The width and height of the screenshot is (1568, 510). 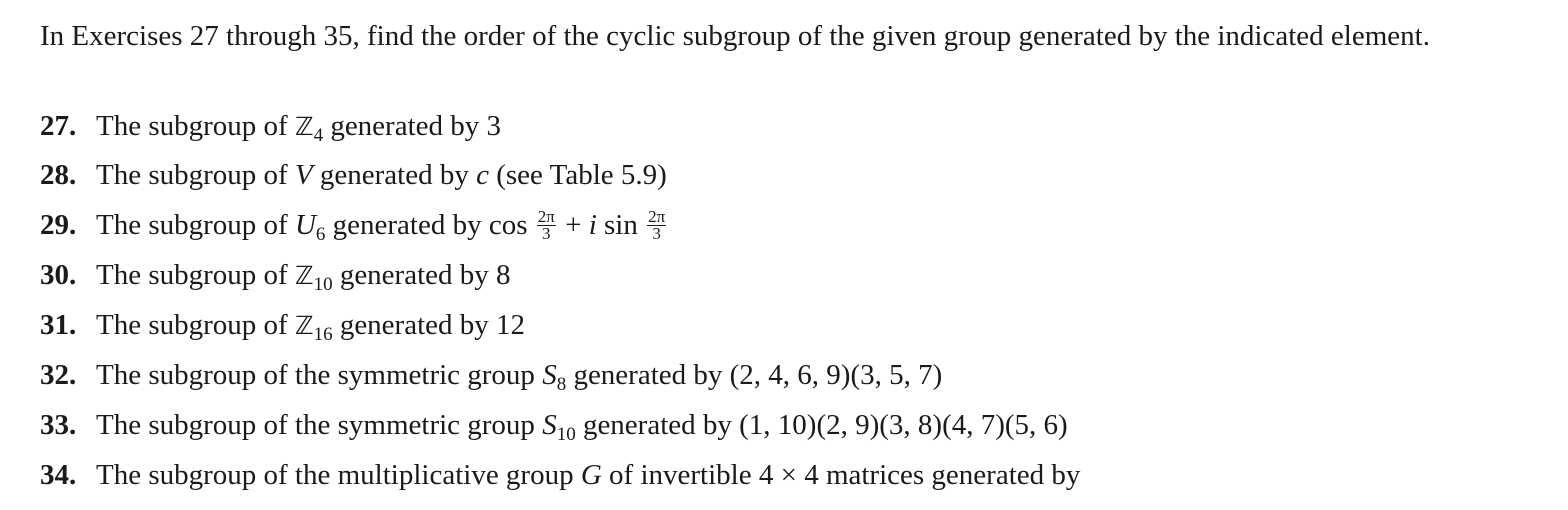 I want to click on sin-text: sin, so click(x=621, y=225).